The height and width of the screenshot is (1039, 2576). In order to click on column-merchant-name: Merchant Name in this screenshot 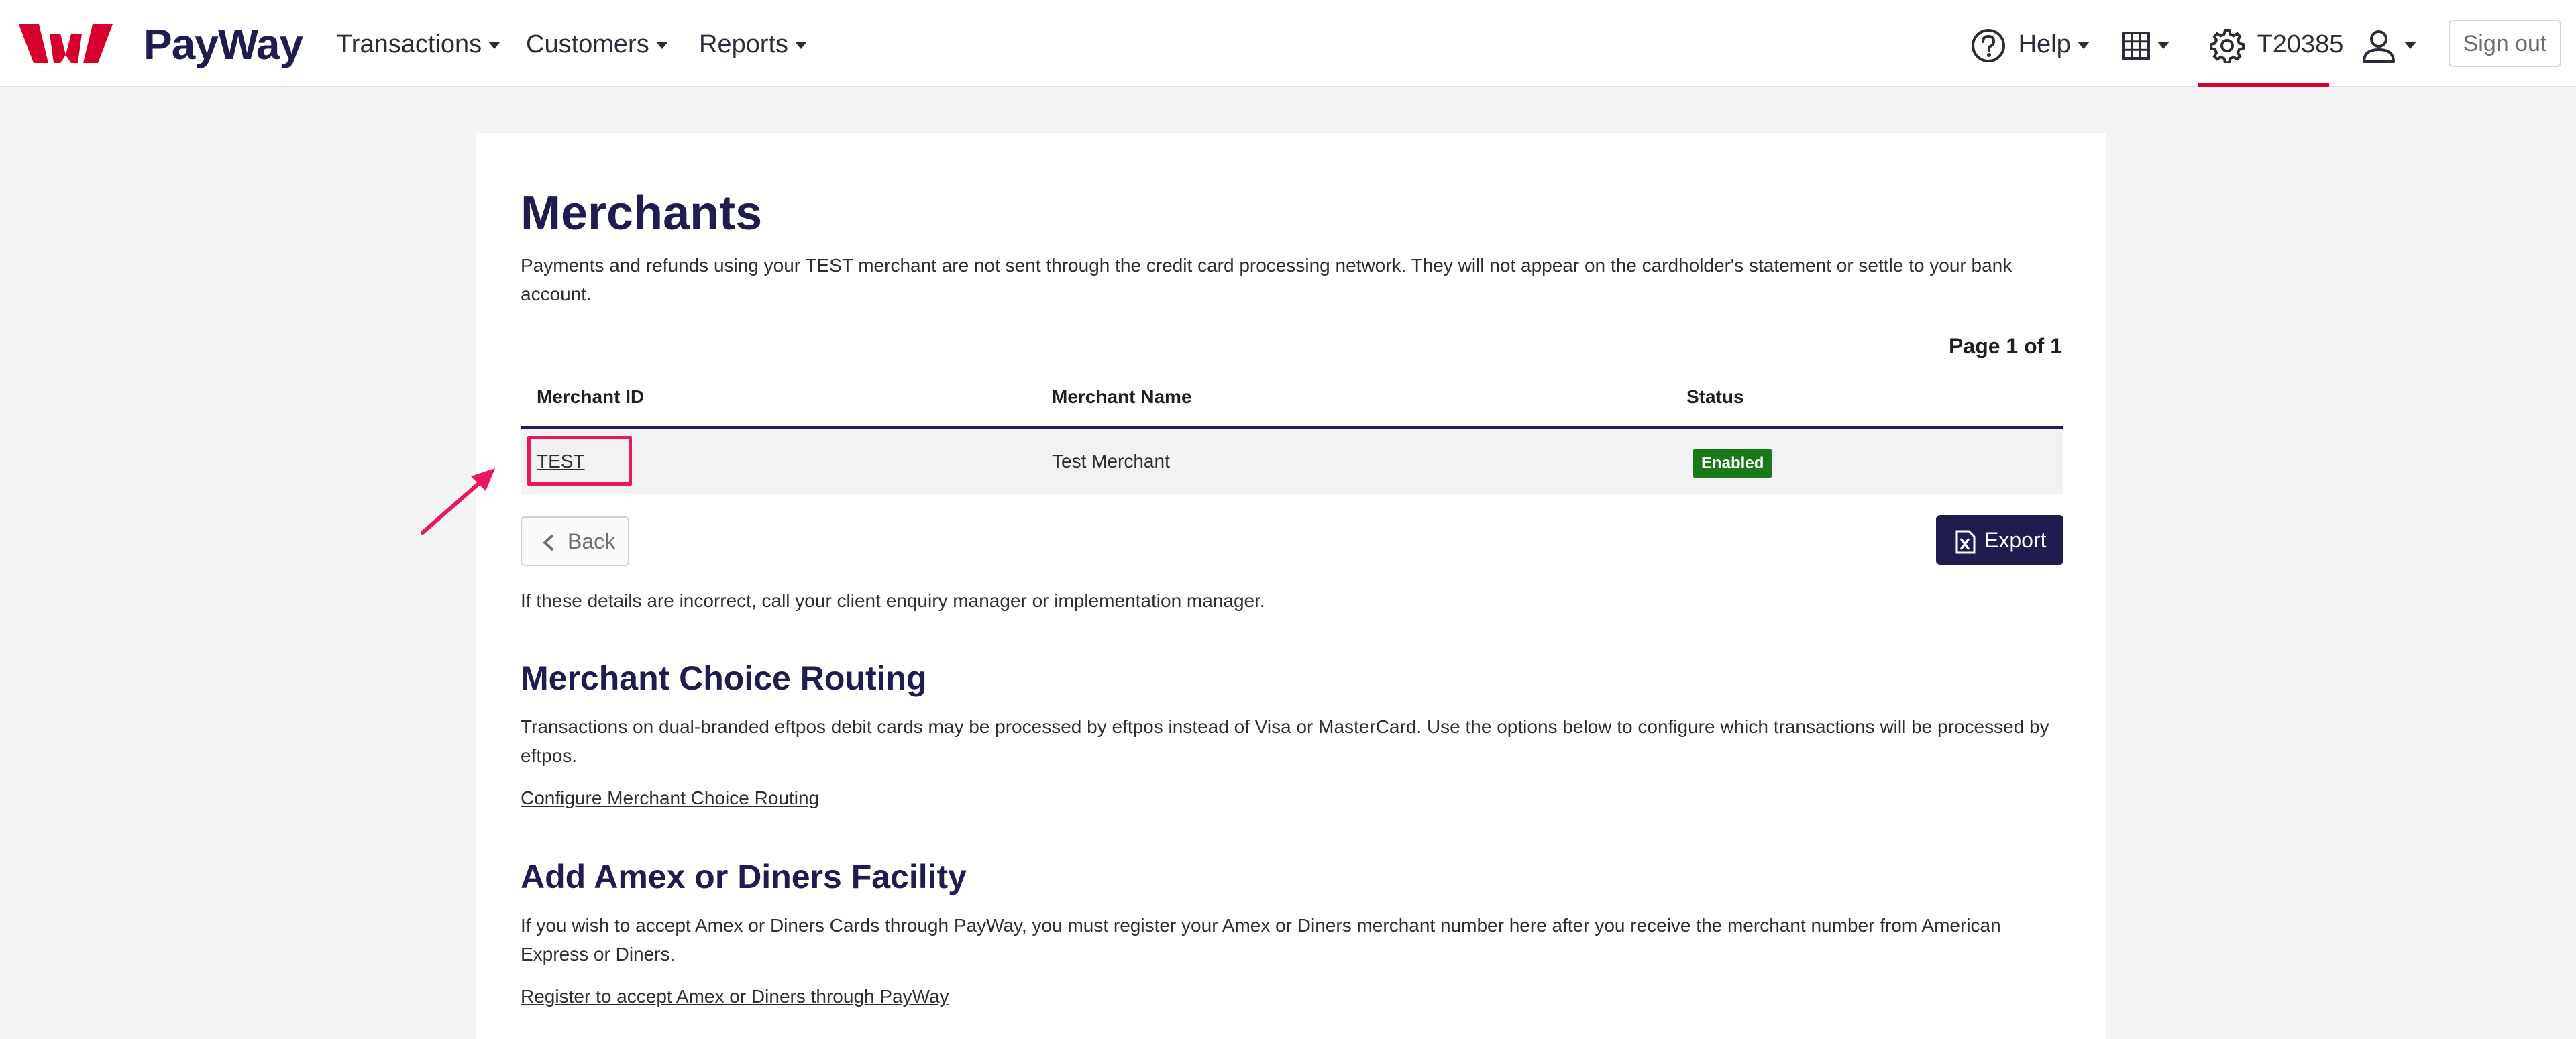, I will do `click(1122, 397)`.